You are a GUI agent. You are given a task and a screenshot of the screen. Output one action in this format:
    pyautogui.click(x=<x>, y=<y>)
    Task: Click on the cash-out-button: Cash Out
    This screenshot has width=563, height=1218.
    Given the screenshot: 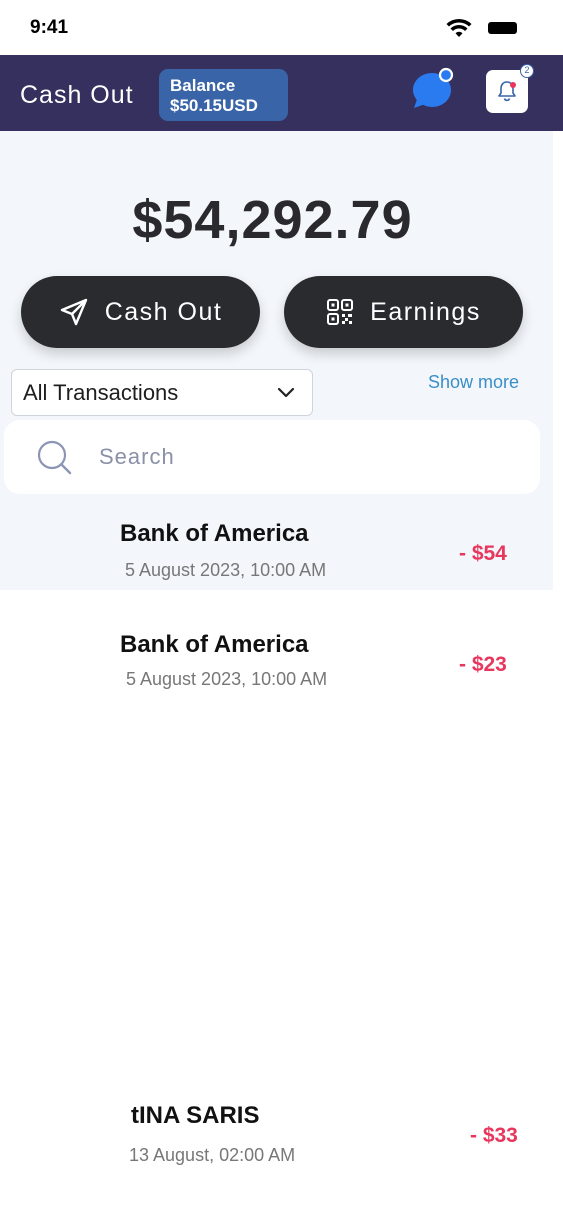 What is the action you would take?
    pyautogui.click(x=140, y=312)
    